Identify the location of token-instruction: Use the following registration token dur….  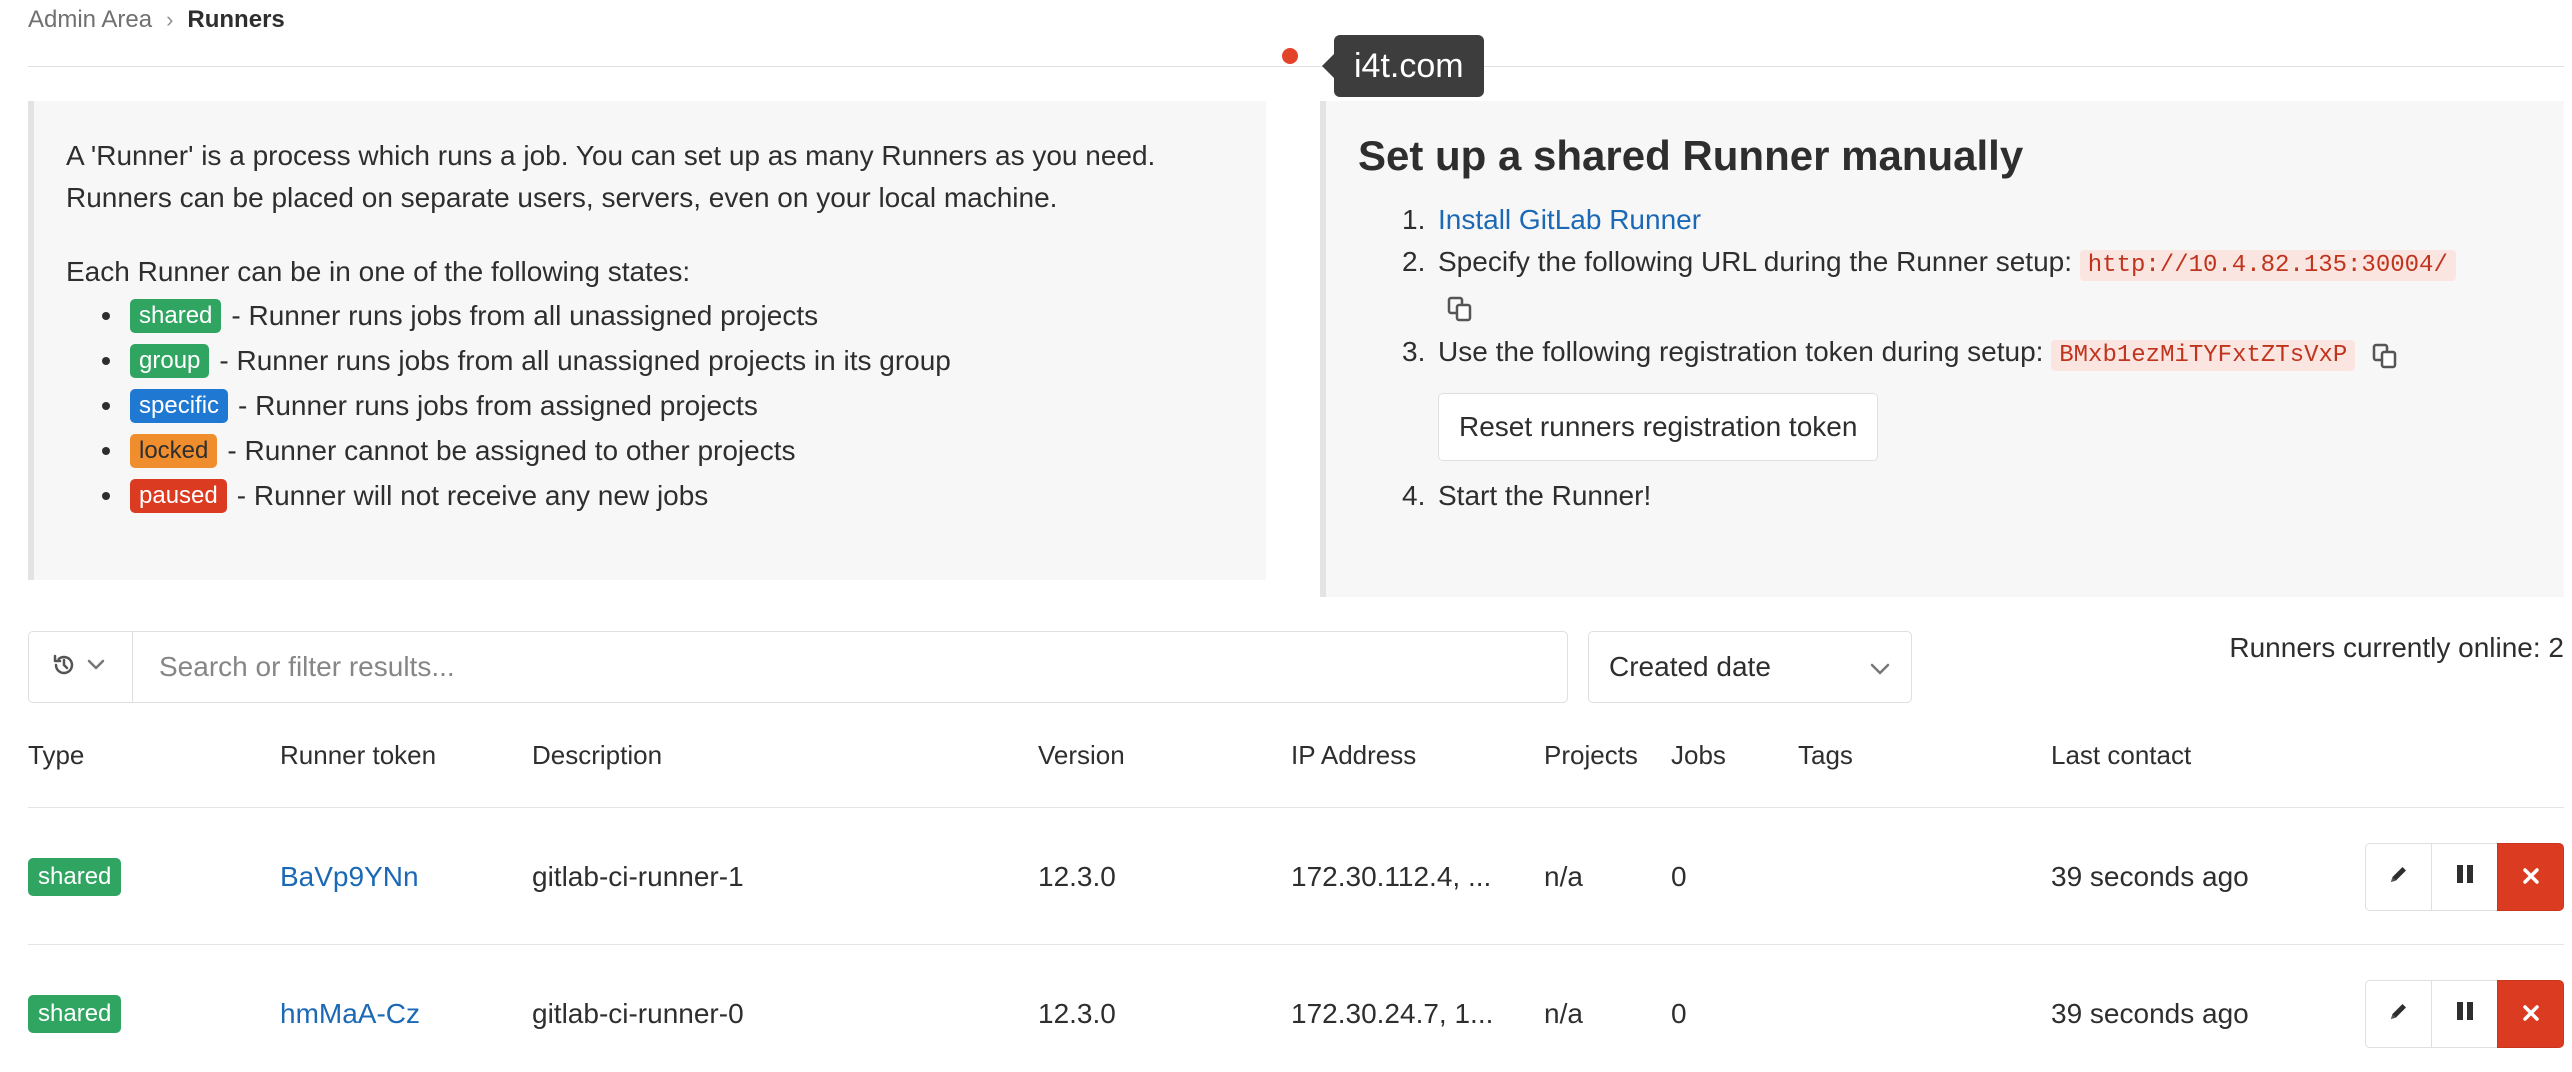
(1741, 351).